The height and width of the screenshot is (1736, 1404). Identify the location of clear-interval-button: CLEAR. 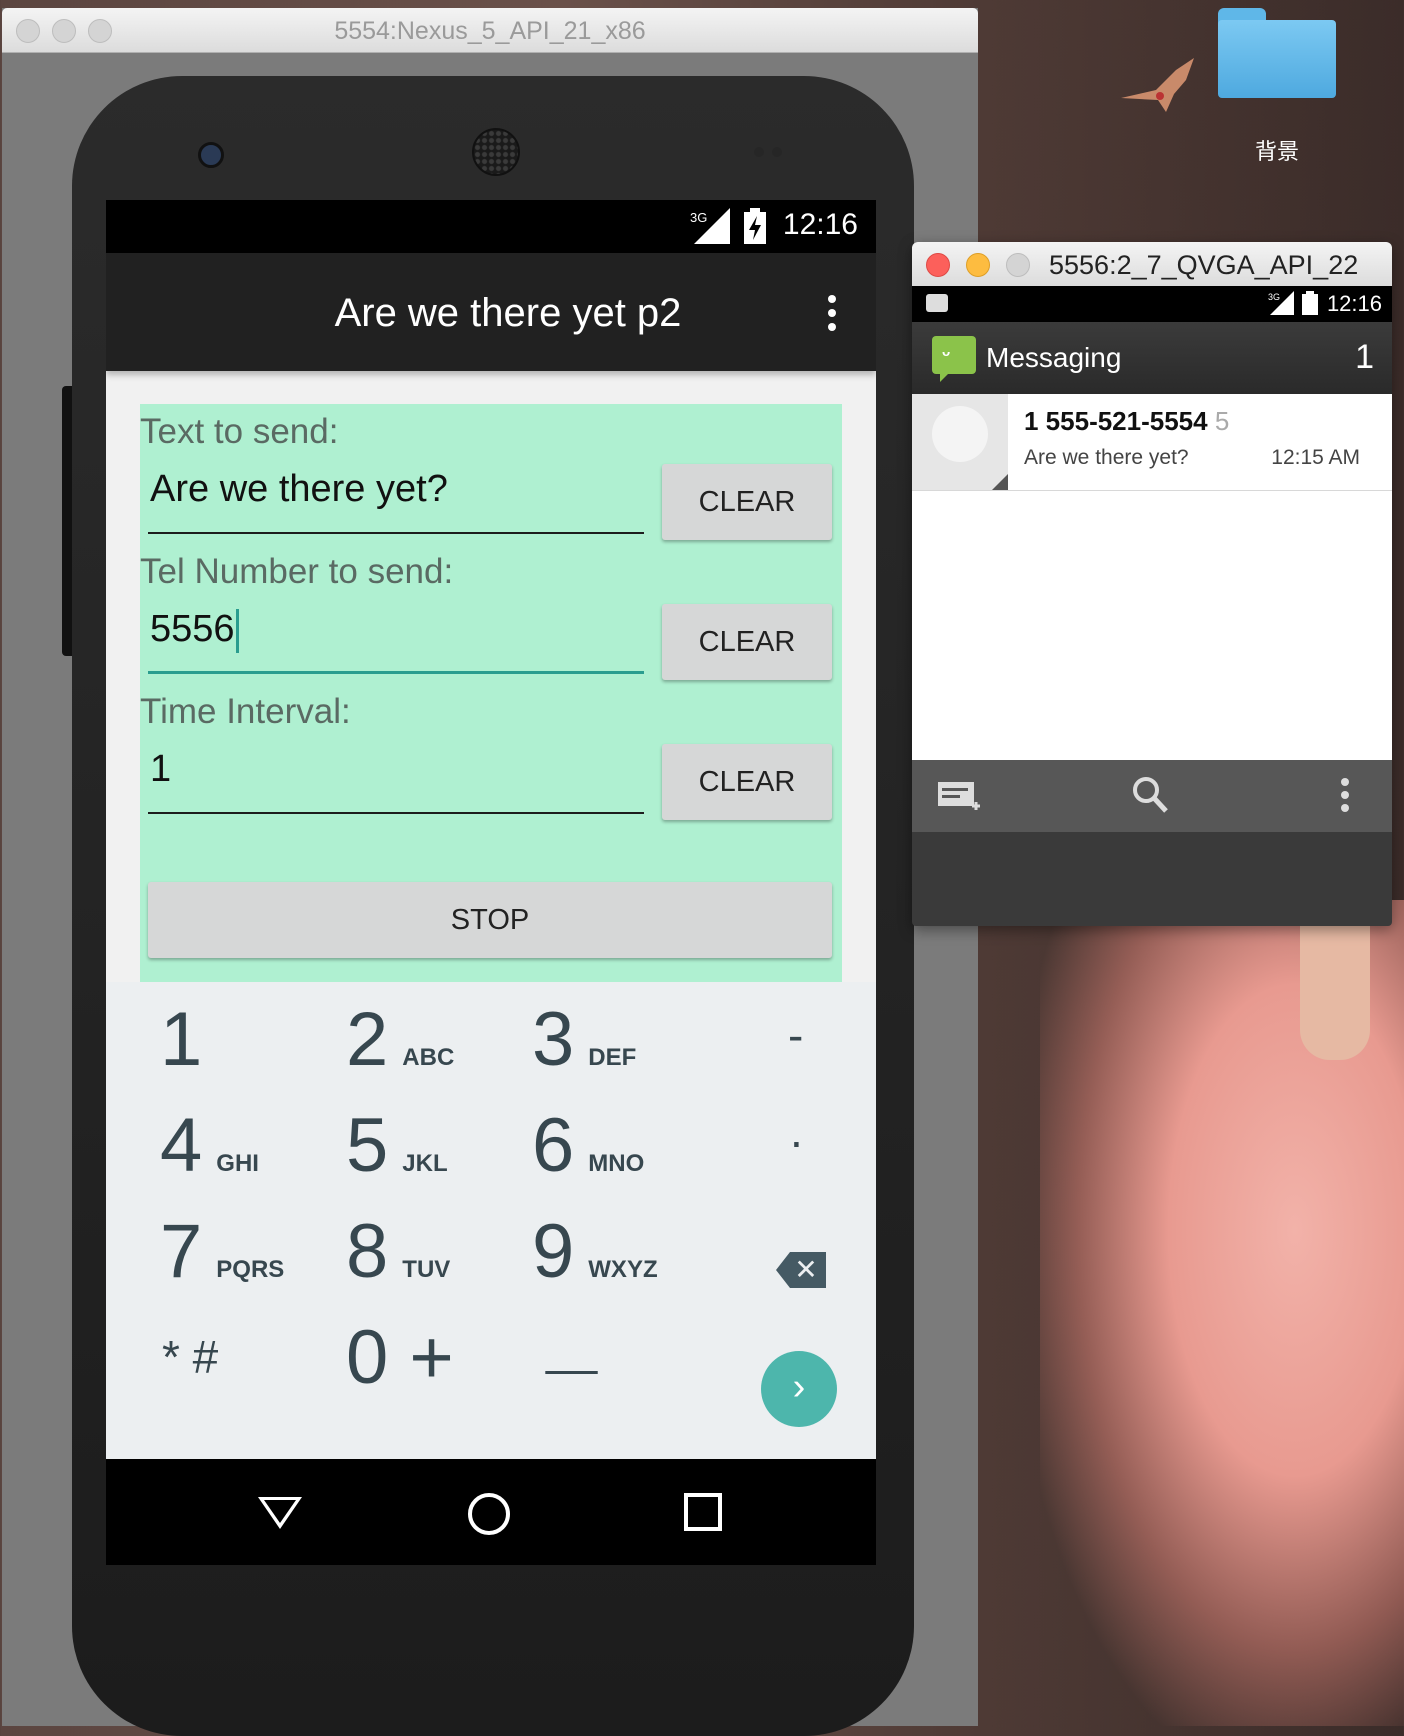
(747, 782).